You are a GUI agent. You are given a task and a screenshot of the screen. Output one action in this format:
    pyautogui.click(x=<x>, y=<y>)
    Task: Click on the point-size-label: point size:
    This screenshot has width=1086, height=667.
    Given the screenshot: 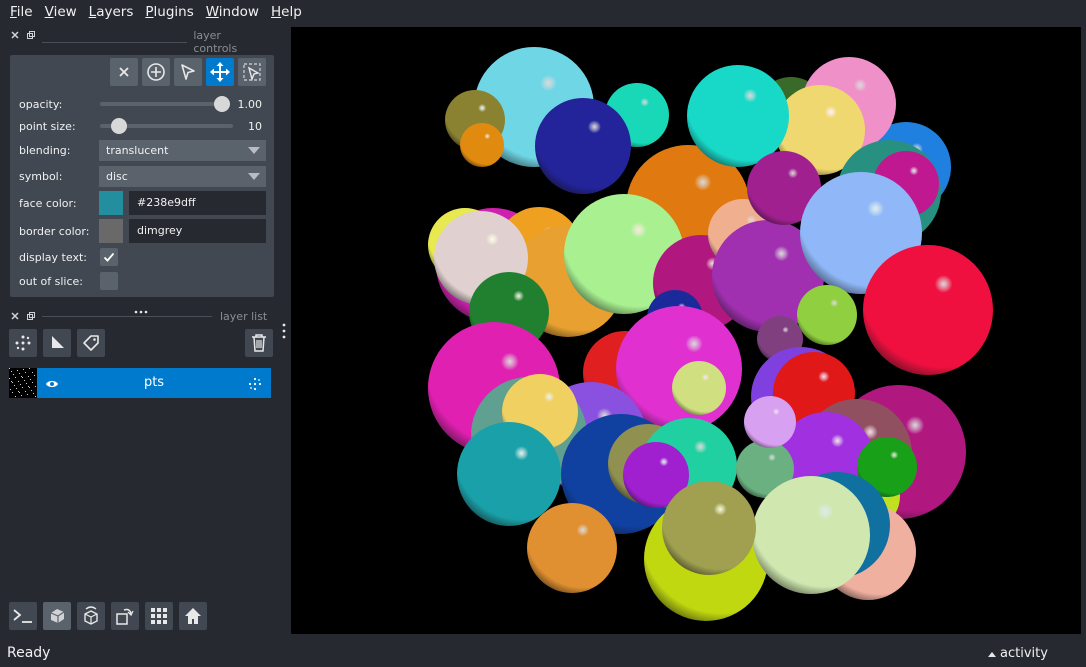 What is the action you would take?
    pyautogui.click(x=47, y=126)
    